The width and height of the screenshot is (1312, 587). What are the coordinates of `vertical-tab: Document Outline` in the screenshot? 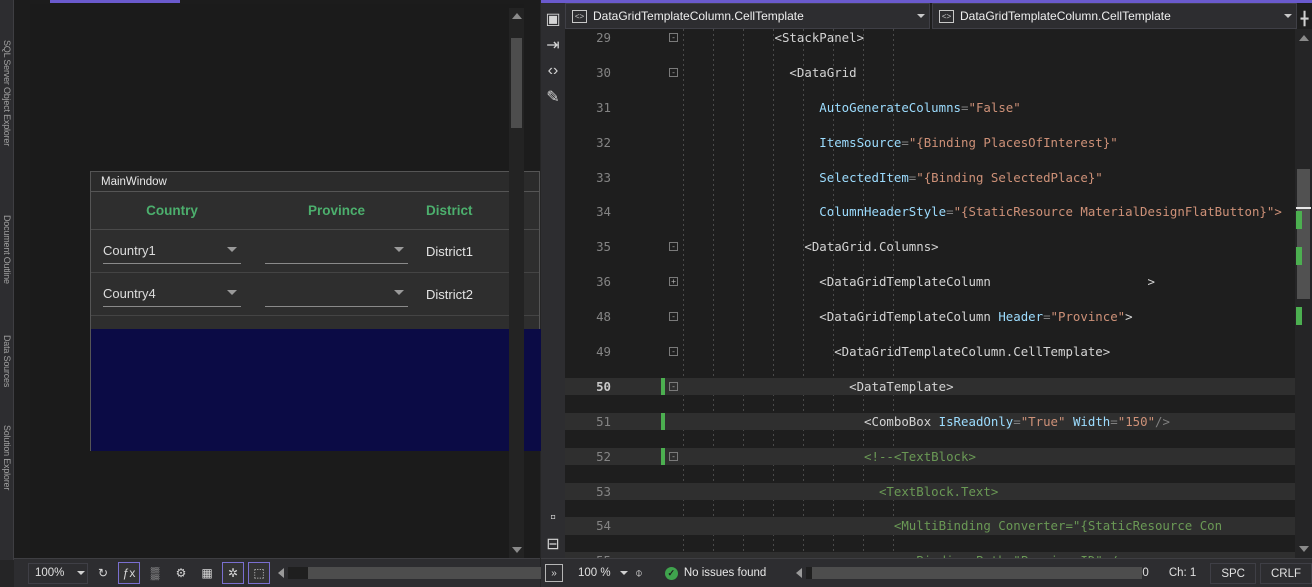 It's located at (7, 249).